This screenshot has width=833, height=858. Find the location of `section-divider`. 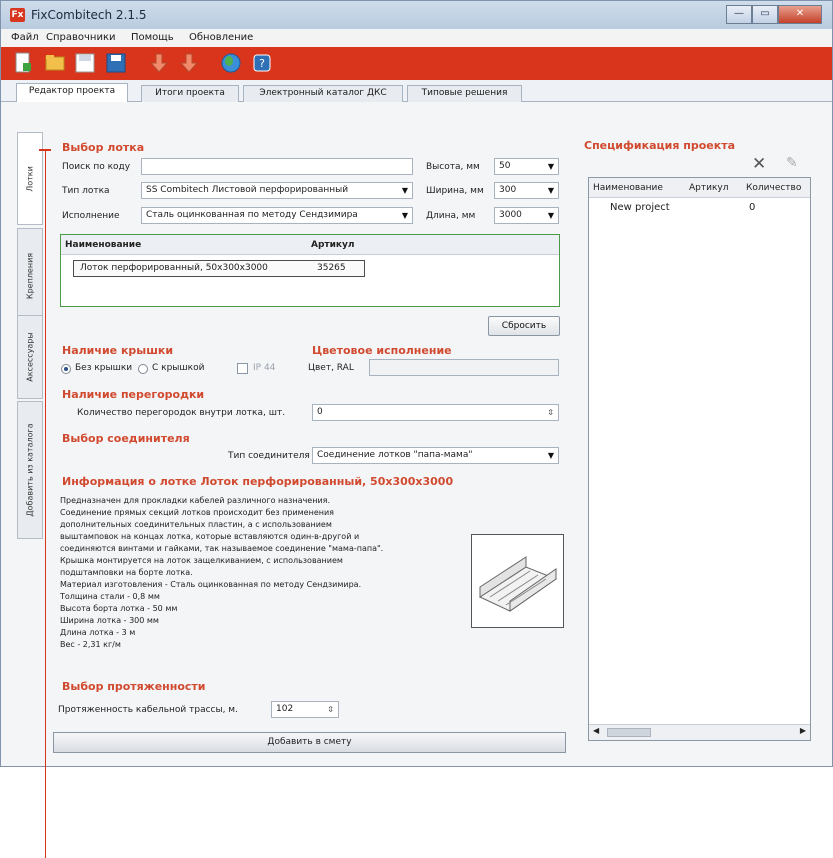

section-divider is located at coordinates (45, 504).